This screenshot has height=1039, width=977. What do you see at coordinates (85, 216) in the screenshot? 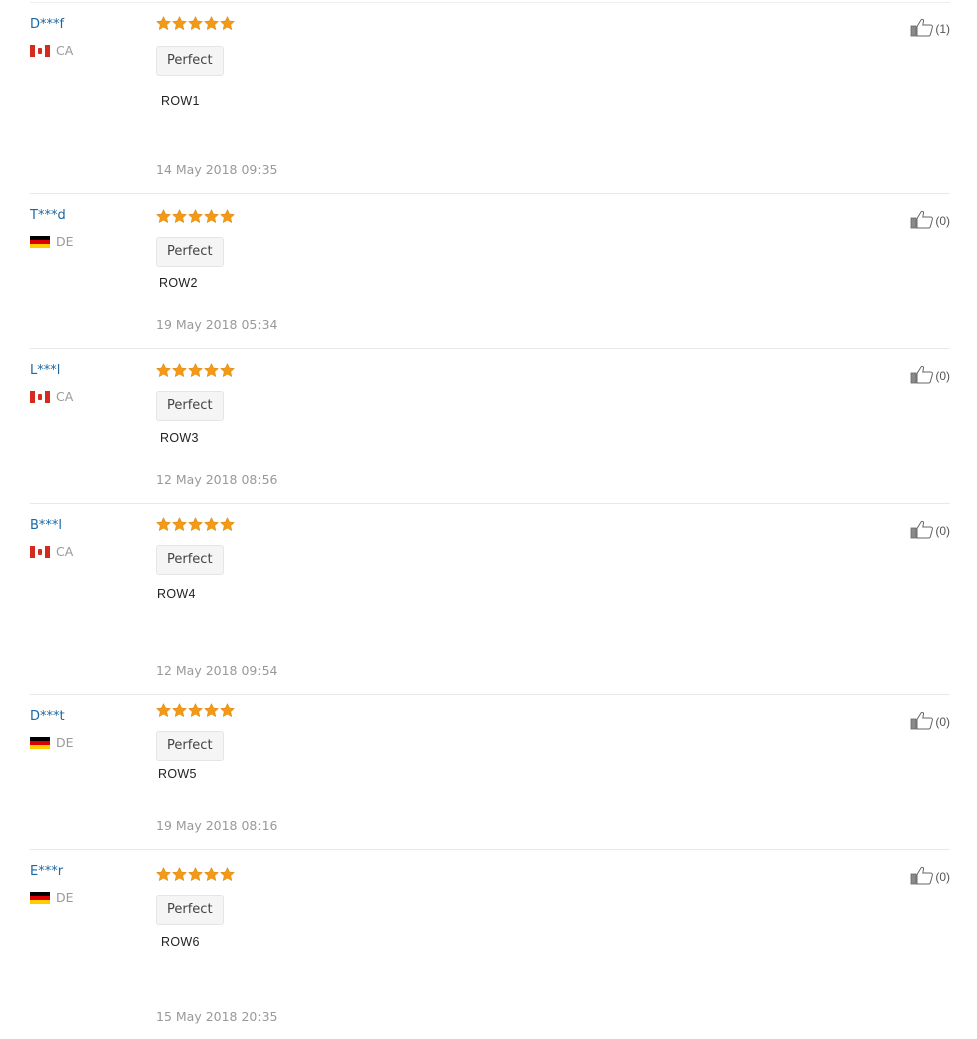
I see `reviewer-name: T***d` at bounding box center [85, 216].